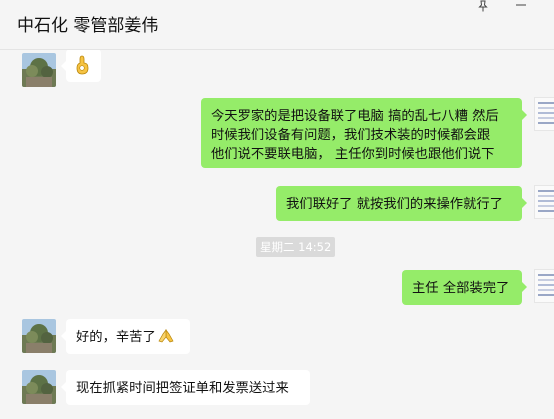  What do you see at coordinates (355, 116) in the screenshot?
I see `message-text-line: 今天罗家的是把设备联了电脑 搞的乱七八糟 然后` at bounding box center [355, 116].